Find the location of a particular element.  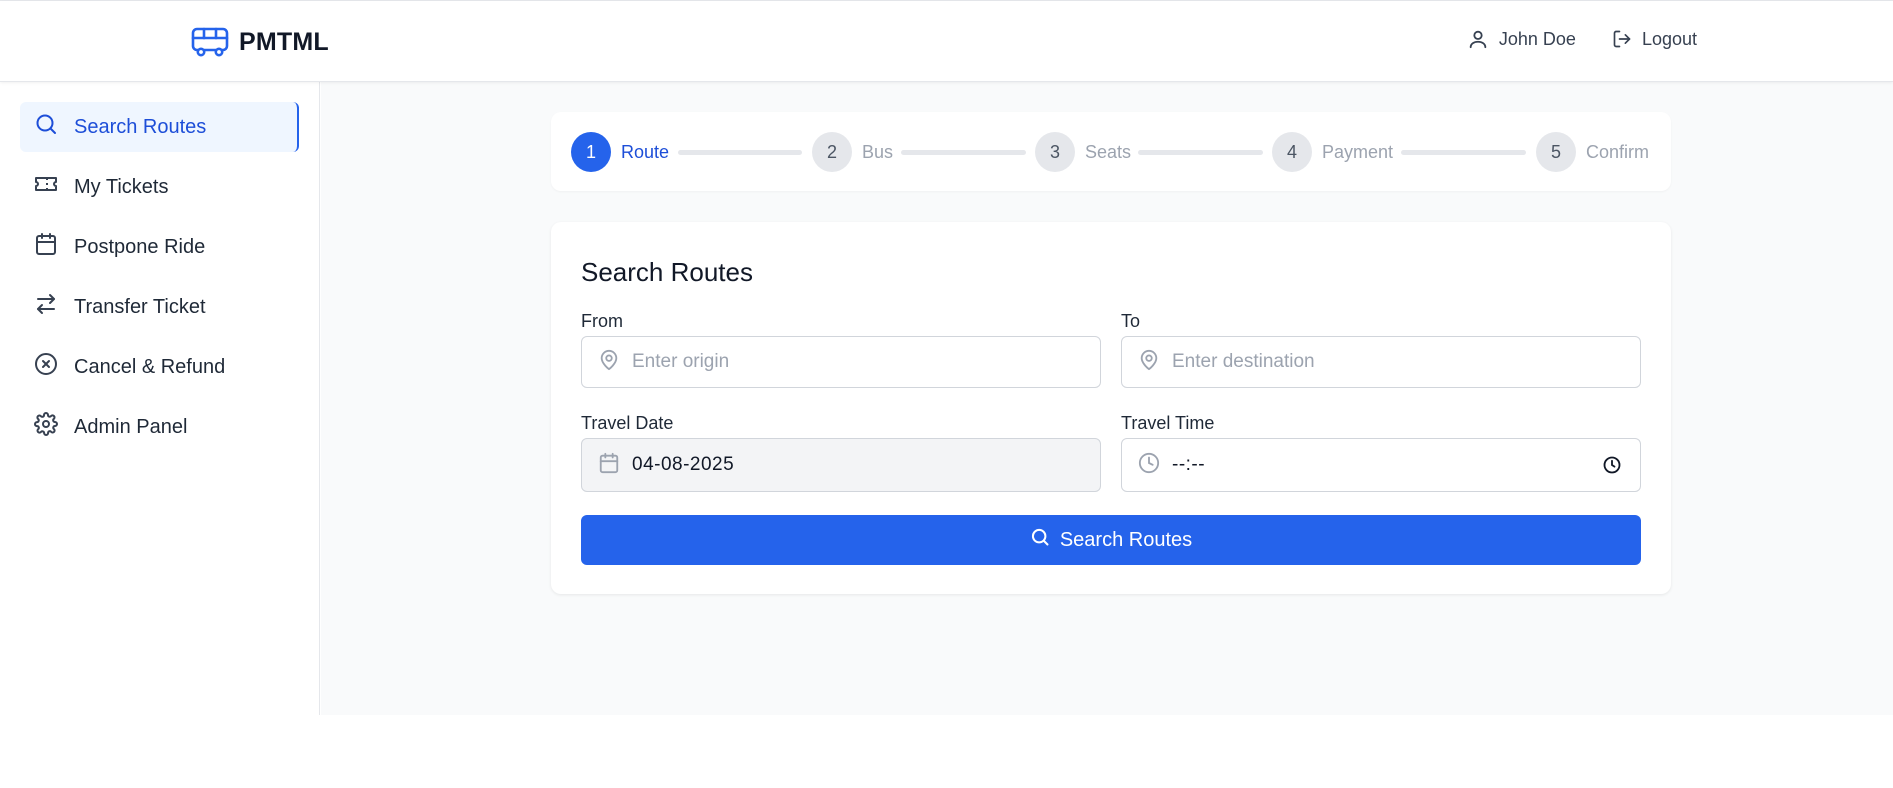

step-number: 2 is located at coordinates (832, 152).